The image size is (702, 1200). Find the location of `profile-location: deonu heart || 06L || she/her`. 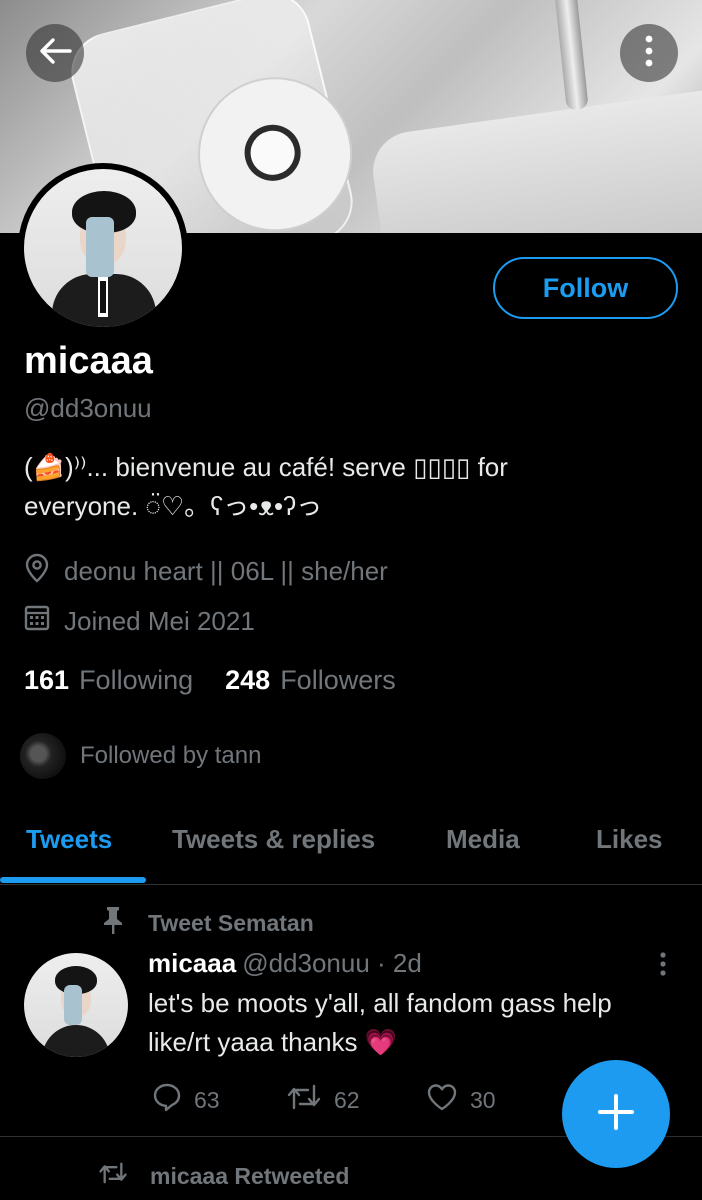

profile-location: deonu heart || 06L || she/her is located at coordinates (206, 571).